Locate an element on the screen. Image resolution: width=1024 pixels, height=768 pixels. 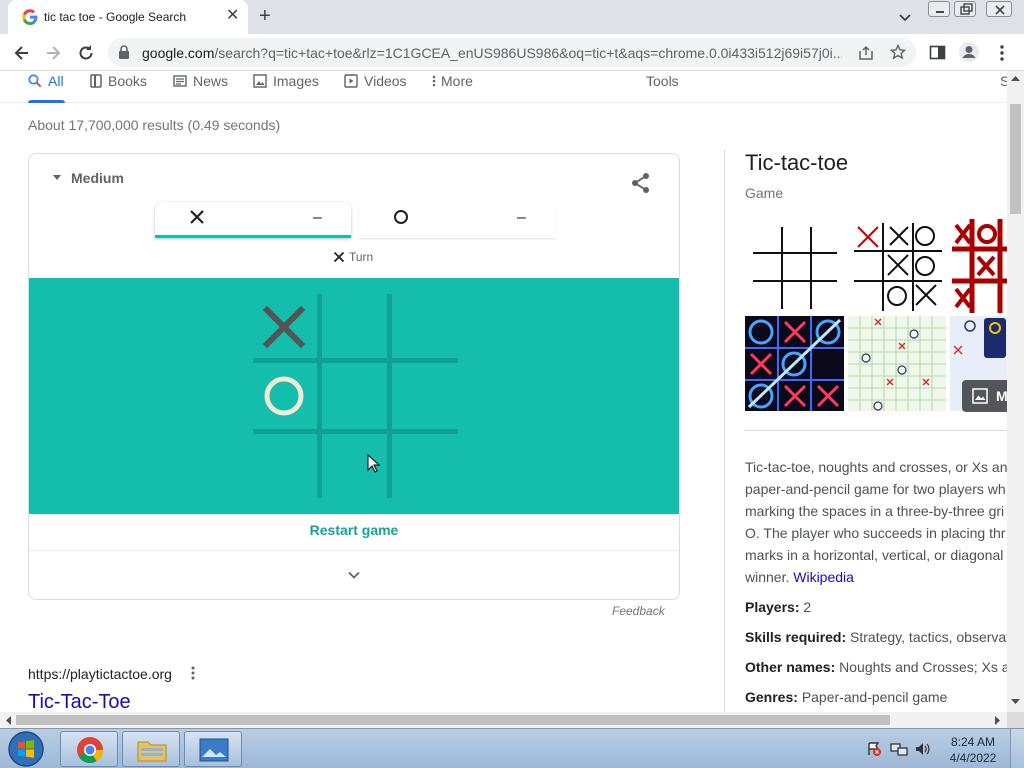
back-arrow-icon is located at coordinates (22, 53).